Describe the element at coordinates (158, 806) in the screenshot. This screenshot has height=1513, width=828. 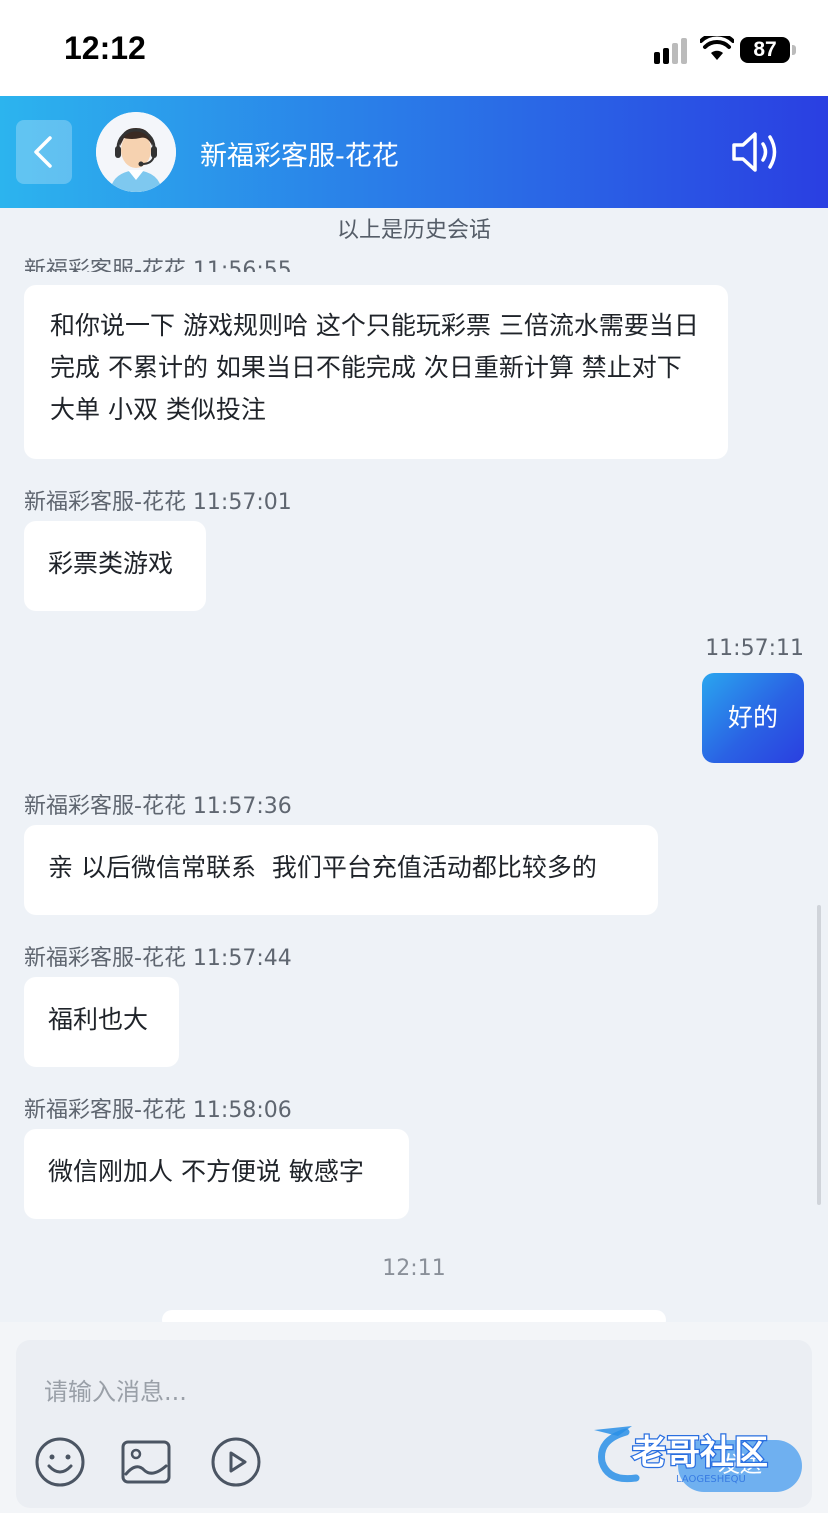
I see `message-sender: 新福彩客服-花花 11:57:36` at that location.